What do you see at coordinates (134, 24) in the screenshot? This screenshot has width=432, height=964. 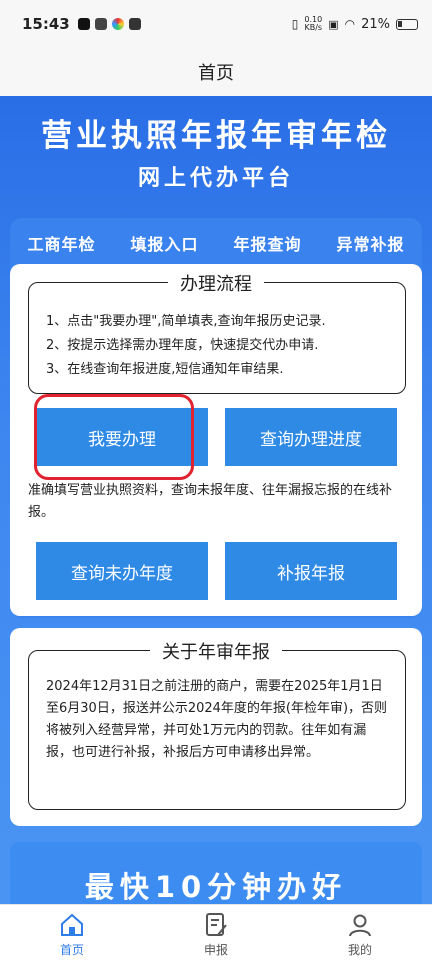 I see `message-icon` at bounding box center [134, 24].